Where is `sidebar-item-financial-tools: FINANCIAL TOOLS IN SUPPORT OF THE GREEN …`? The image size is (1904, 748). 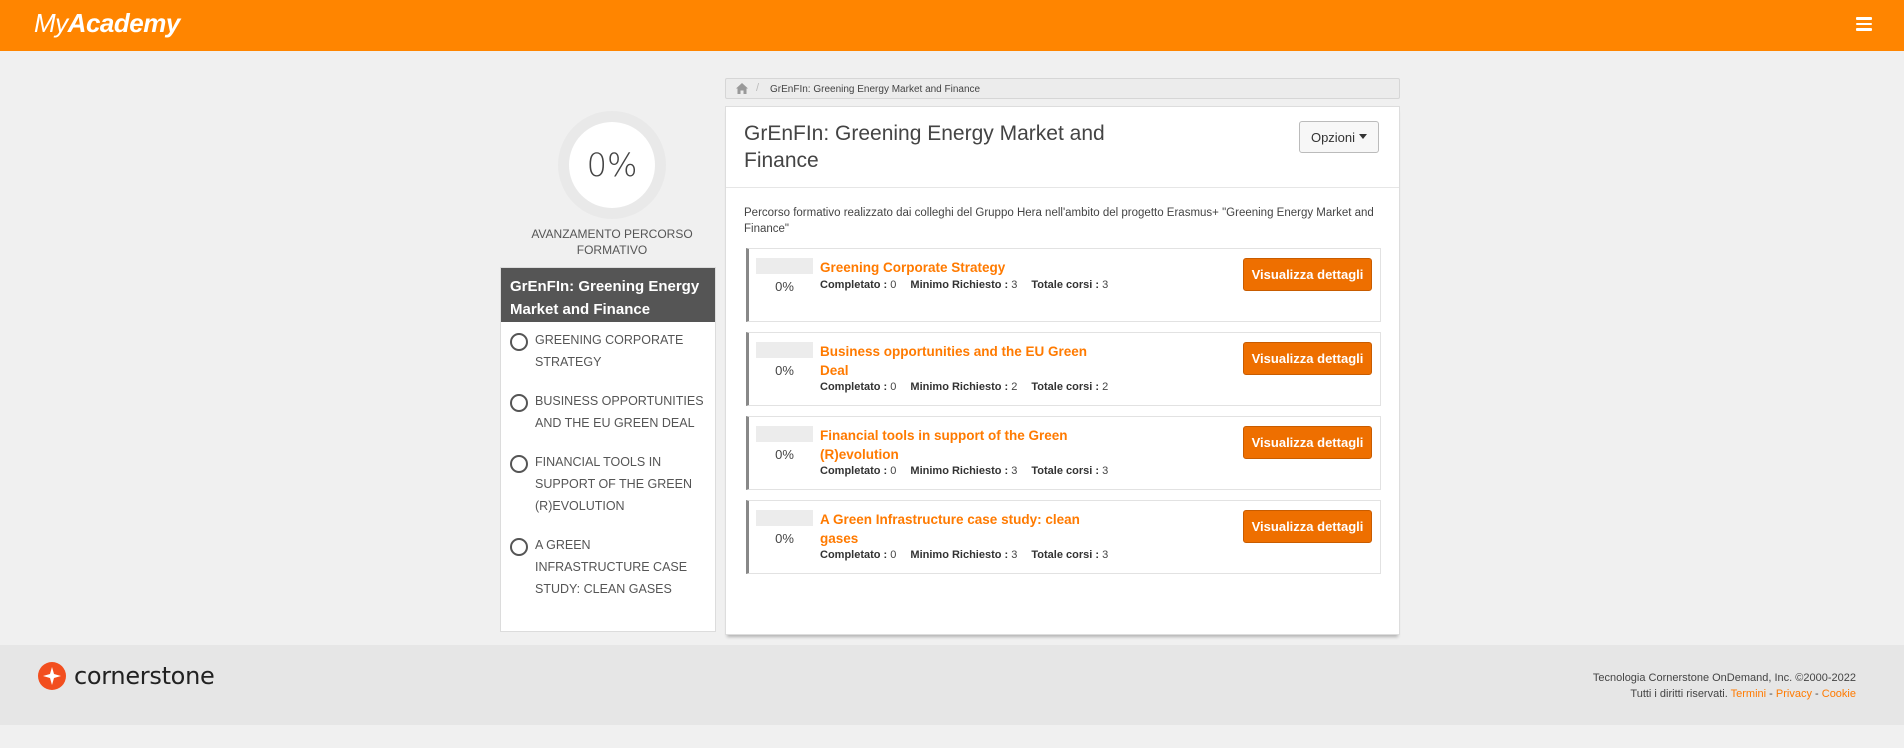 sidebar-item-financial-tools: FINANCIAL TOOLS IN SUPPORT OF THE GREEN … is located at coordinates (608, 484).